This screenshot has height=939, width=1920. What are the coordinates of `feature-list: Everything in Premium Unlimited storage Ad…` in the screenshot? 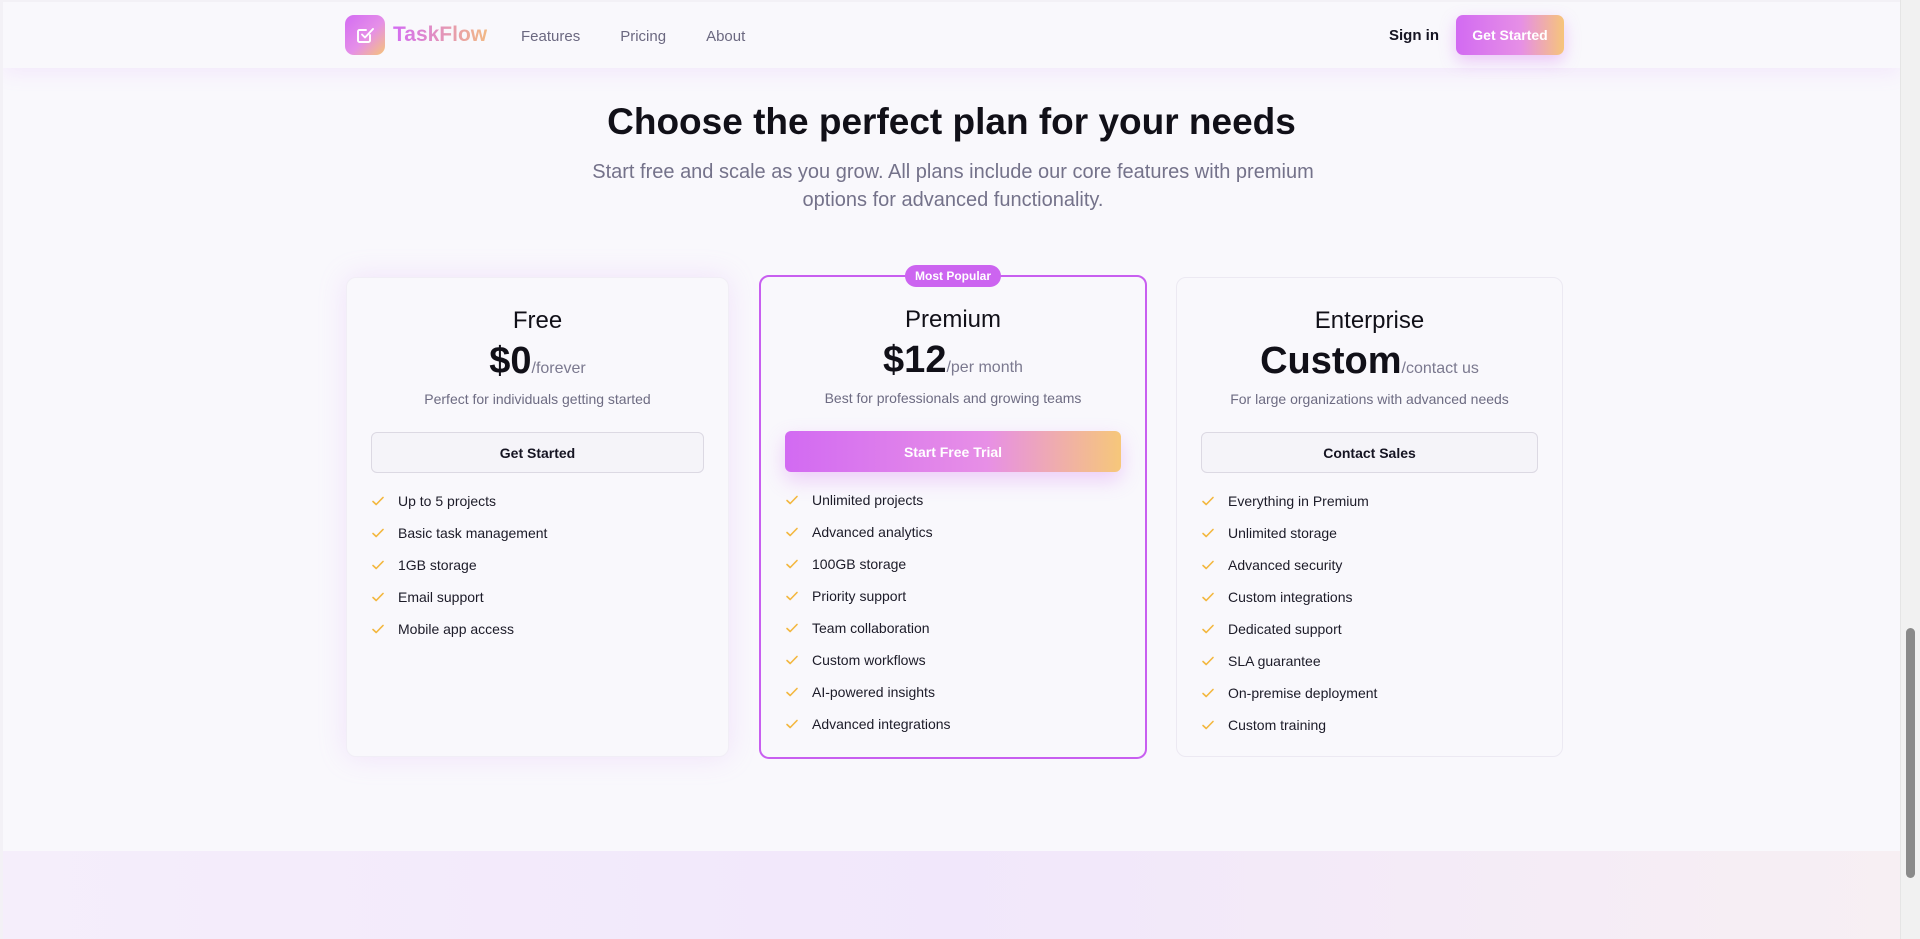 It's located at (1289, 613).